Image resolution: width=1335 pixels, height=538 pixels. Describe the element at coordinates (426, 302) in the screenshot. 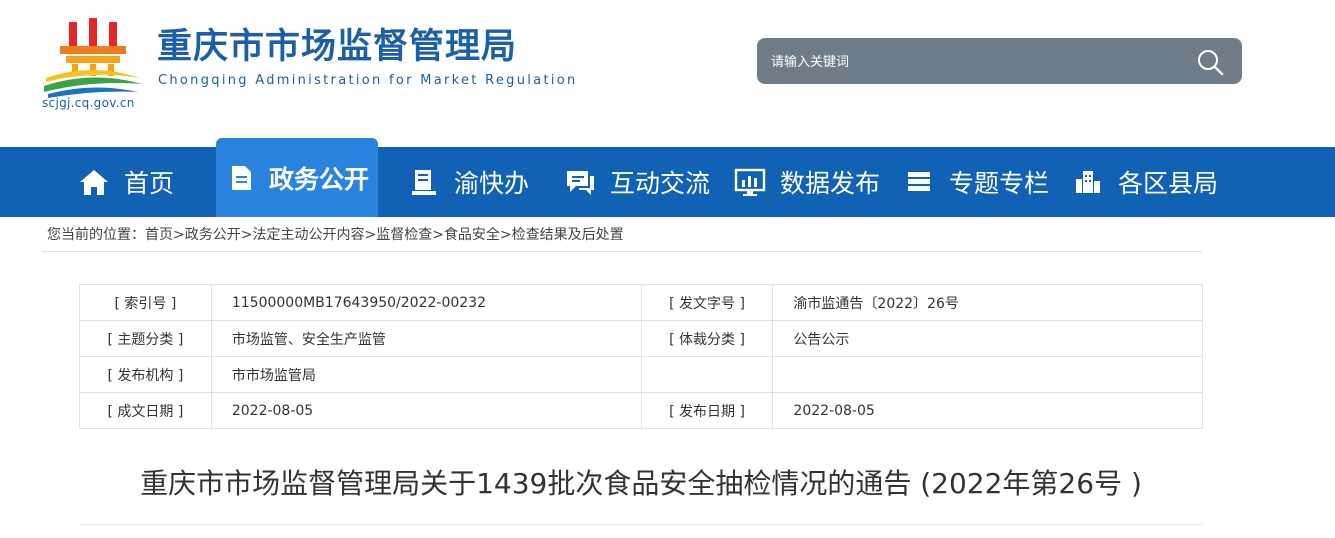

I see `meta-value-index-no: 11500000MB17643950/2022-00232` at that location.